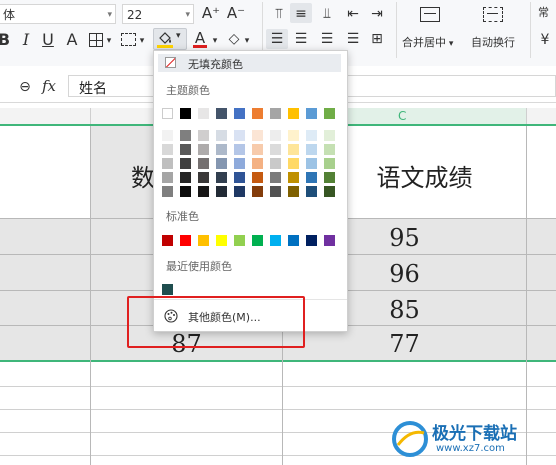  What do you see at coordinates (25, 87) in the screenshot?
I see `zoom-icon: ⊖` at bounding box center [25, 87].